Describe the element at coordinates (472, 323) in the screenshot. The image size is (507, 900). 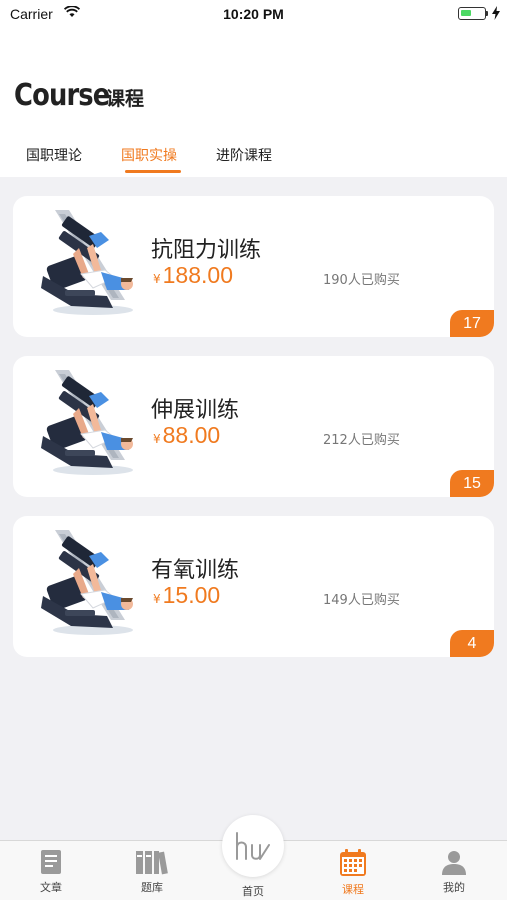
I see `lesson-count-badge: 17` at that location.